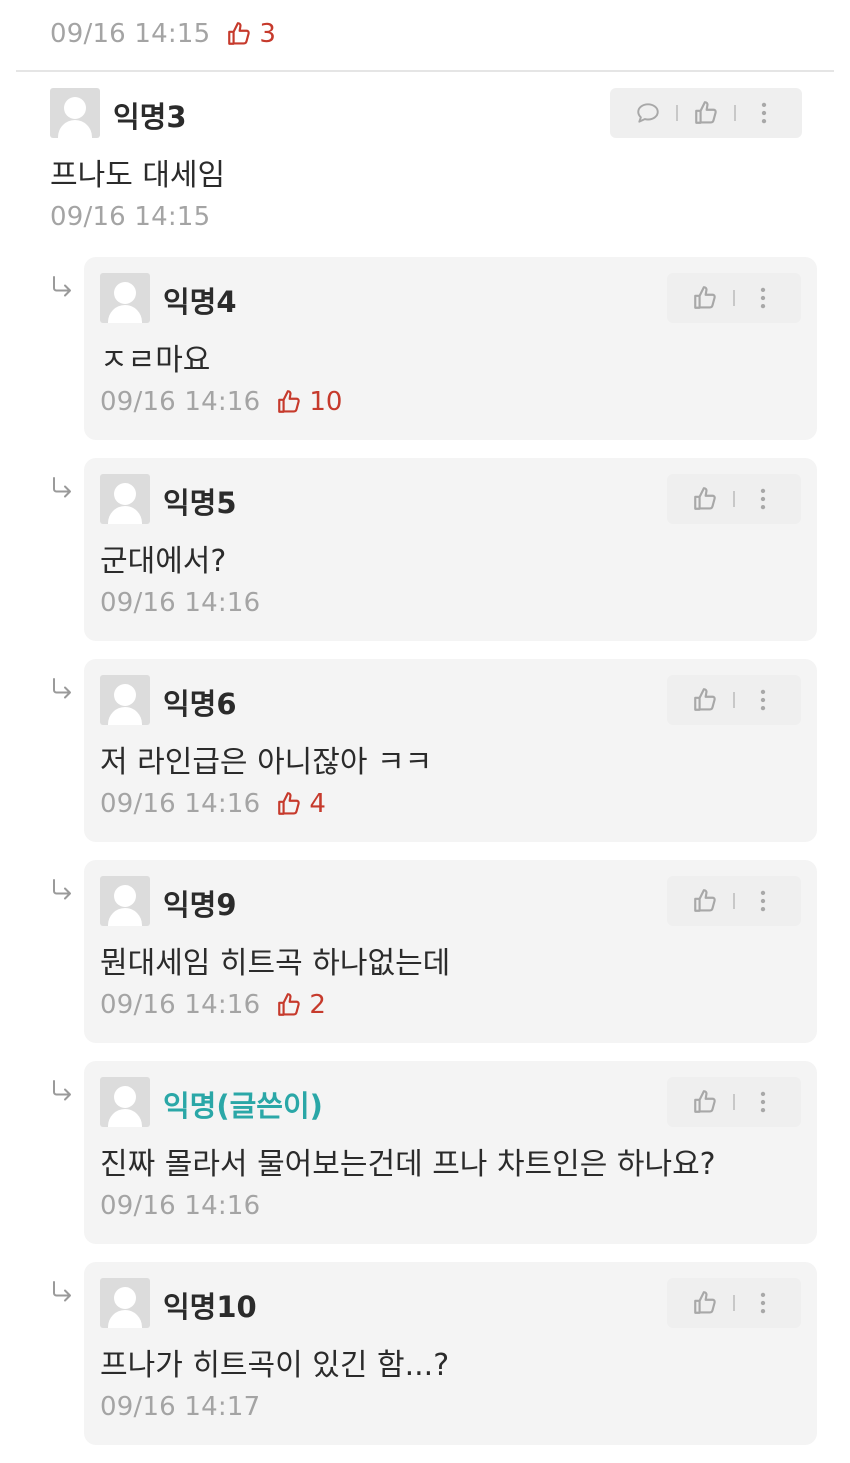 The width and height of the screenshot is (850, 1463). What do you see at coordinates (210, 1307) in the screenshot?
I see `reply-nickname: 익명10` at bounding box center [210, 1307].